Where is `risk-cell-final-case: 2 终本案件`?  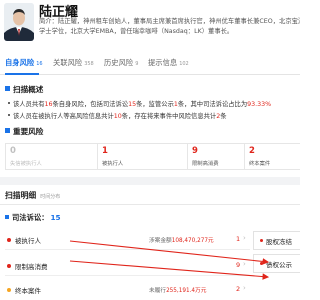
risk-cell-final-case: 2 终本案件 is located at coordinates (273, 156).